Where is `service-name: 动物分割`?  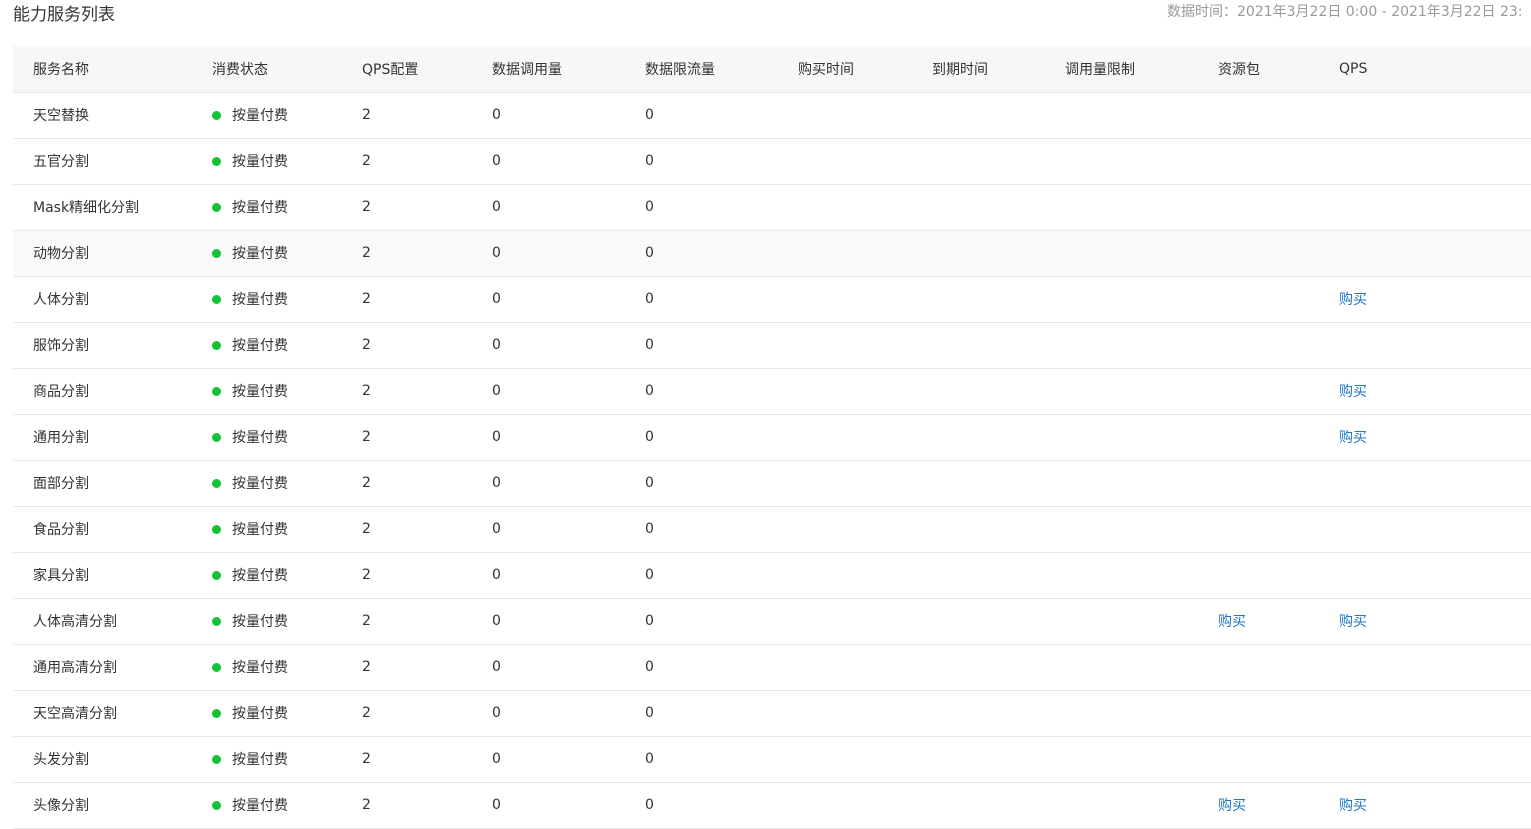
service-name: 动物分割 is located at coordinates (61, 254).